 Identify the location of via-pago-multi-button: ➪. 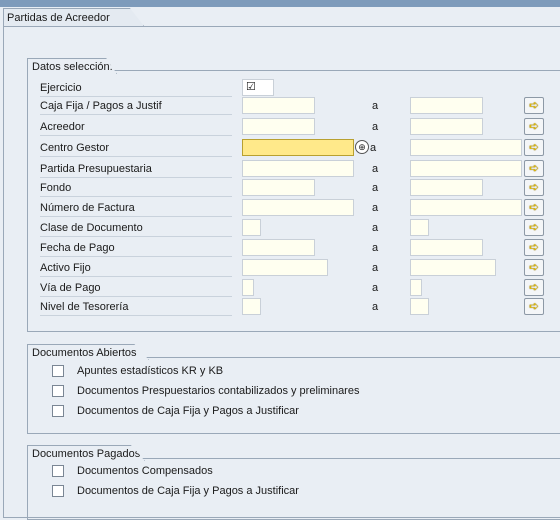
(534, 287).